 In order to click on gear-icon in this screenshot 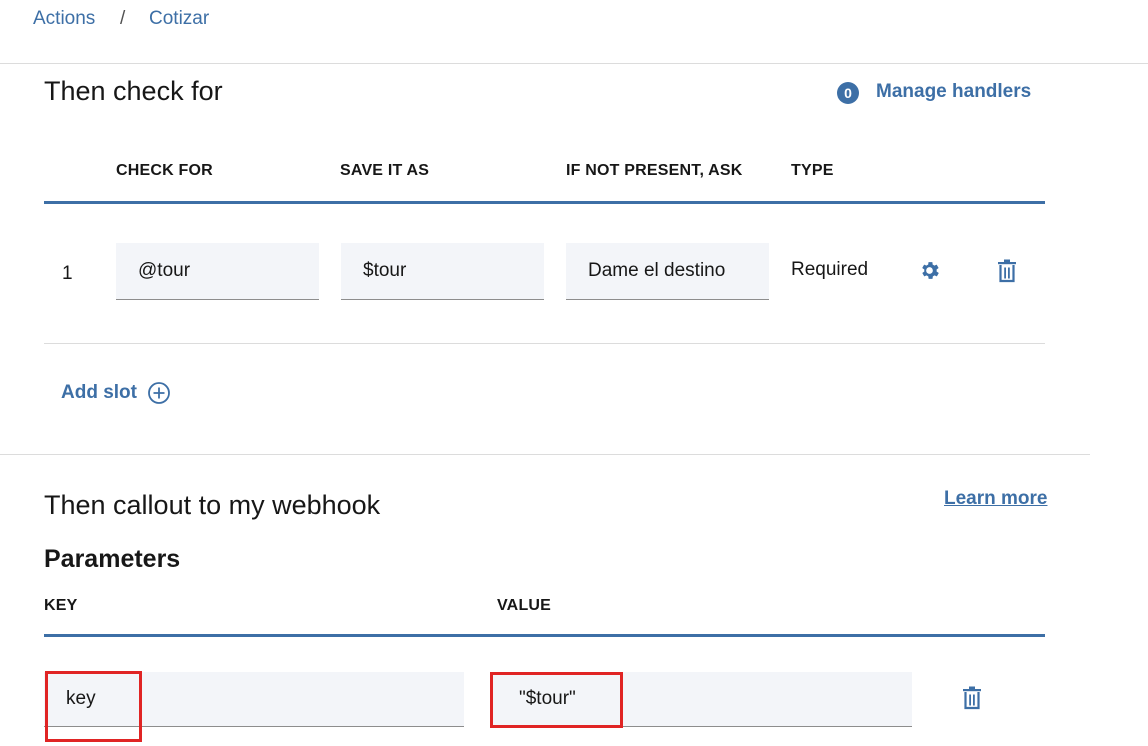, I will do `click(929, 270)`.